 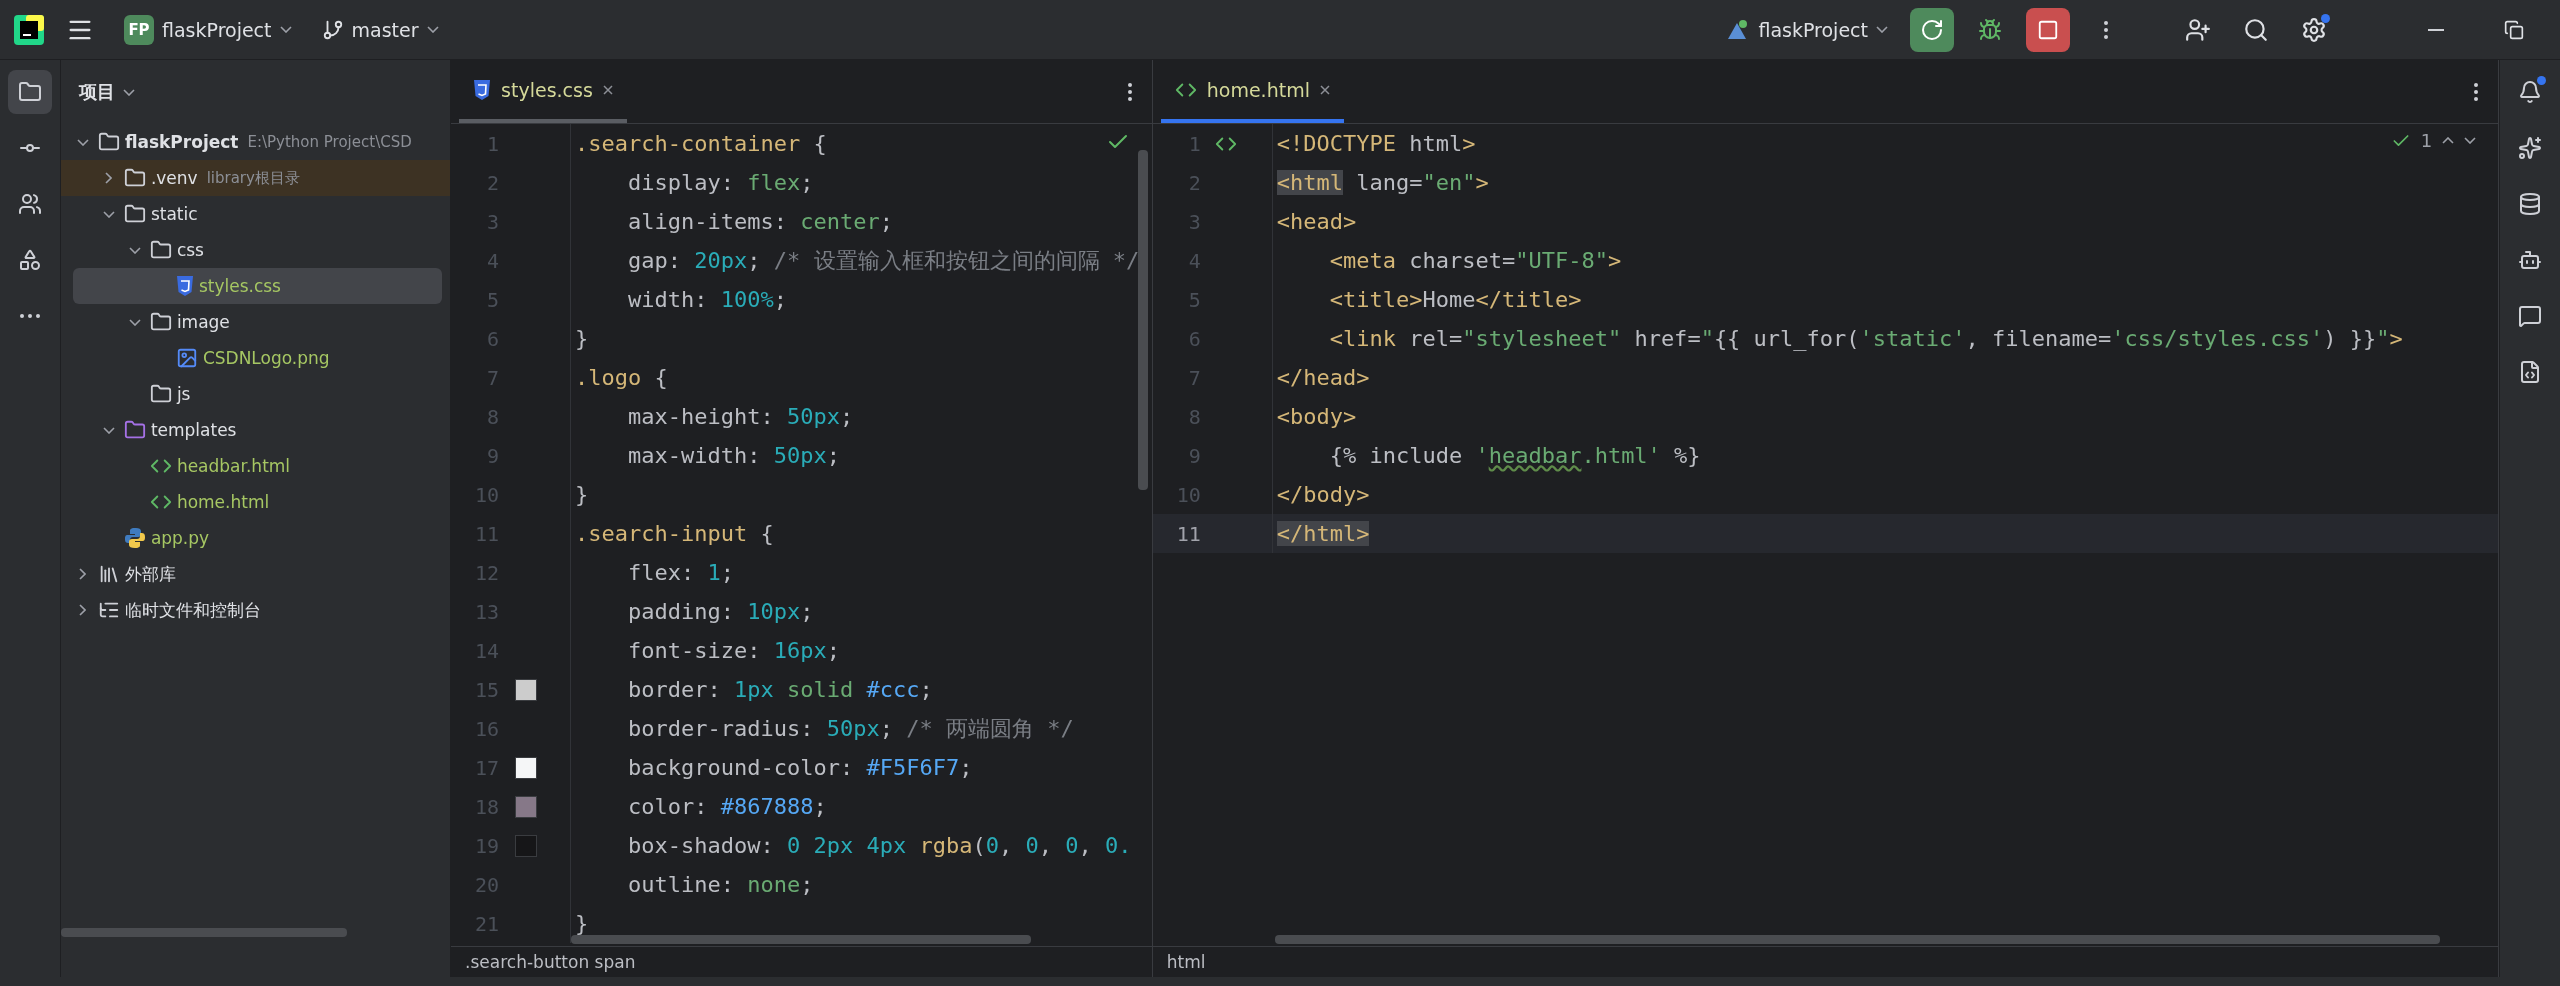 I want to click on selected-tree-row: styles.css, so click(x=257, y=286).